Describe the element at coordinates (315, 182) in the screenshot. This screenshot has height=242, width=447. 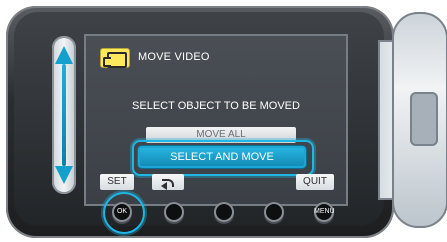
I see `quit-button: QUIT` at that location.